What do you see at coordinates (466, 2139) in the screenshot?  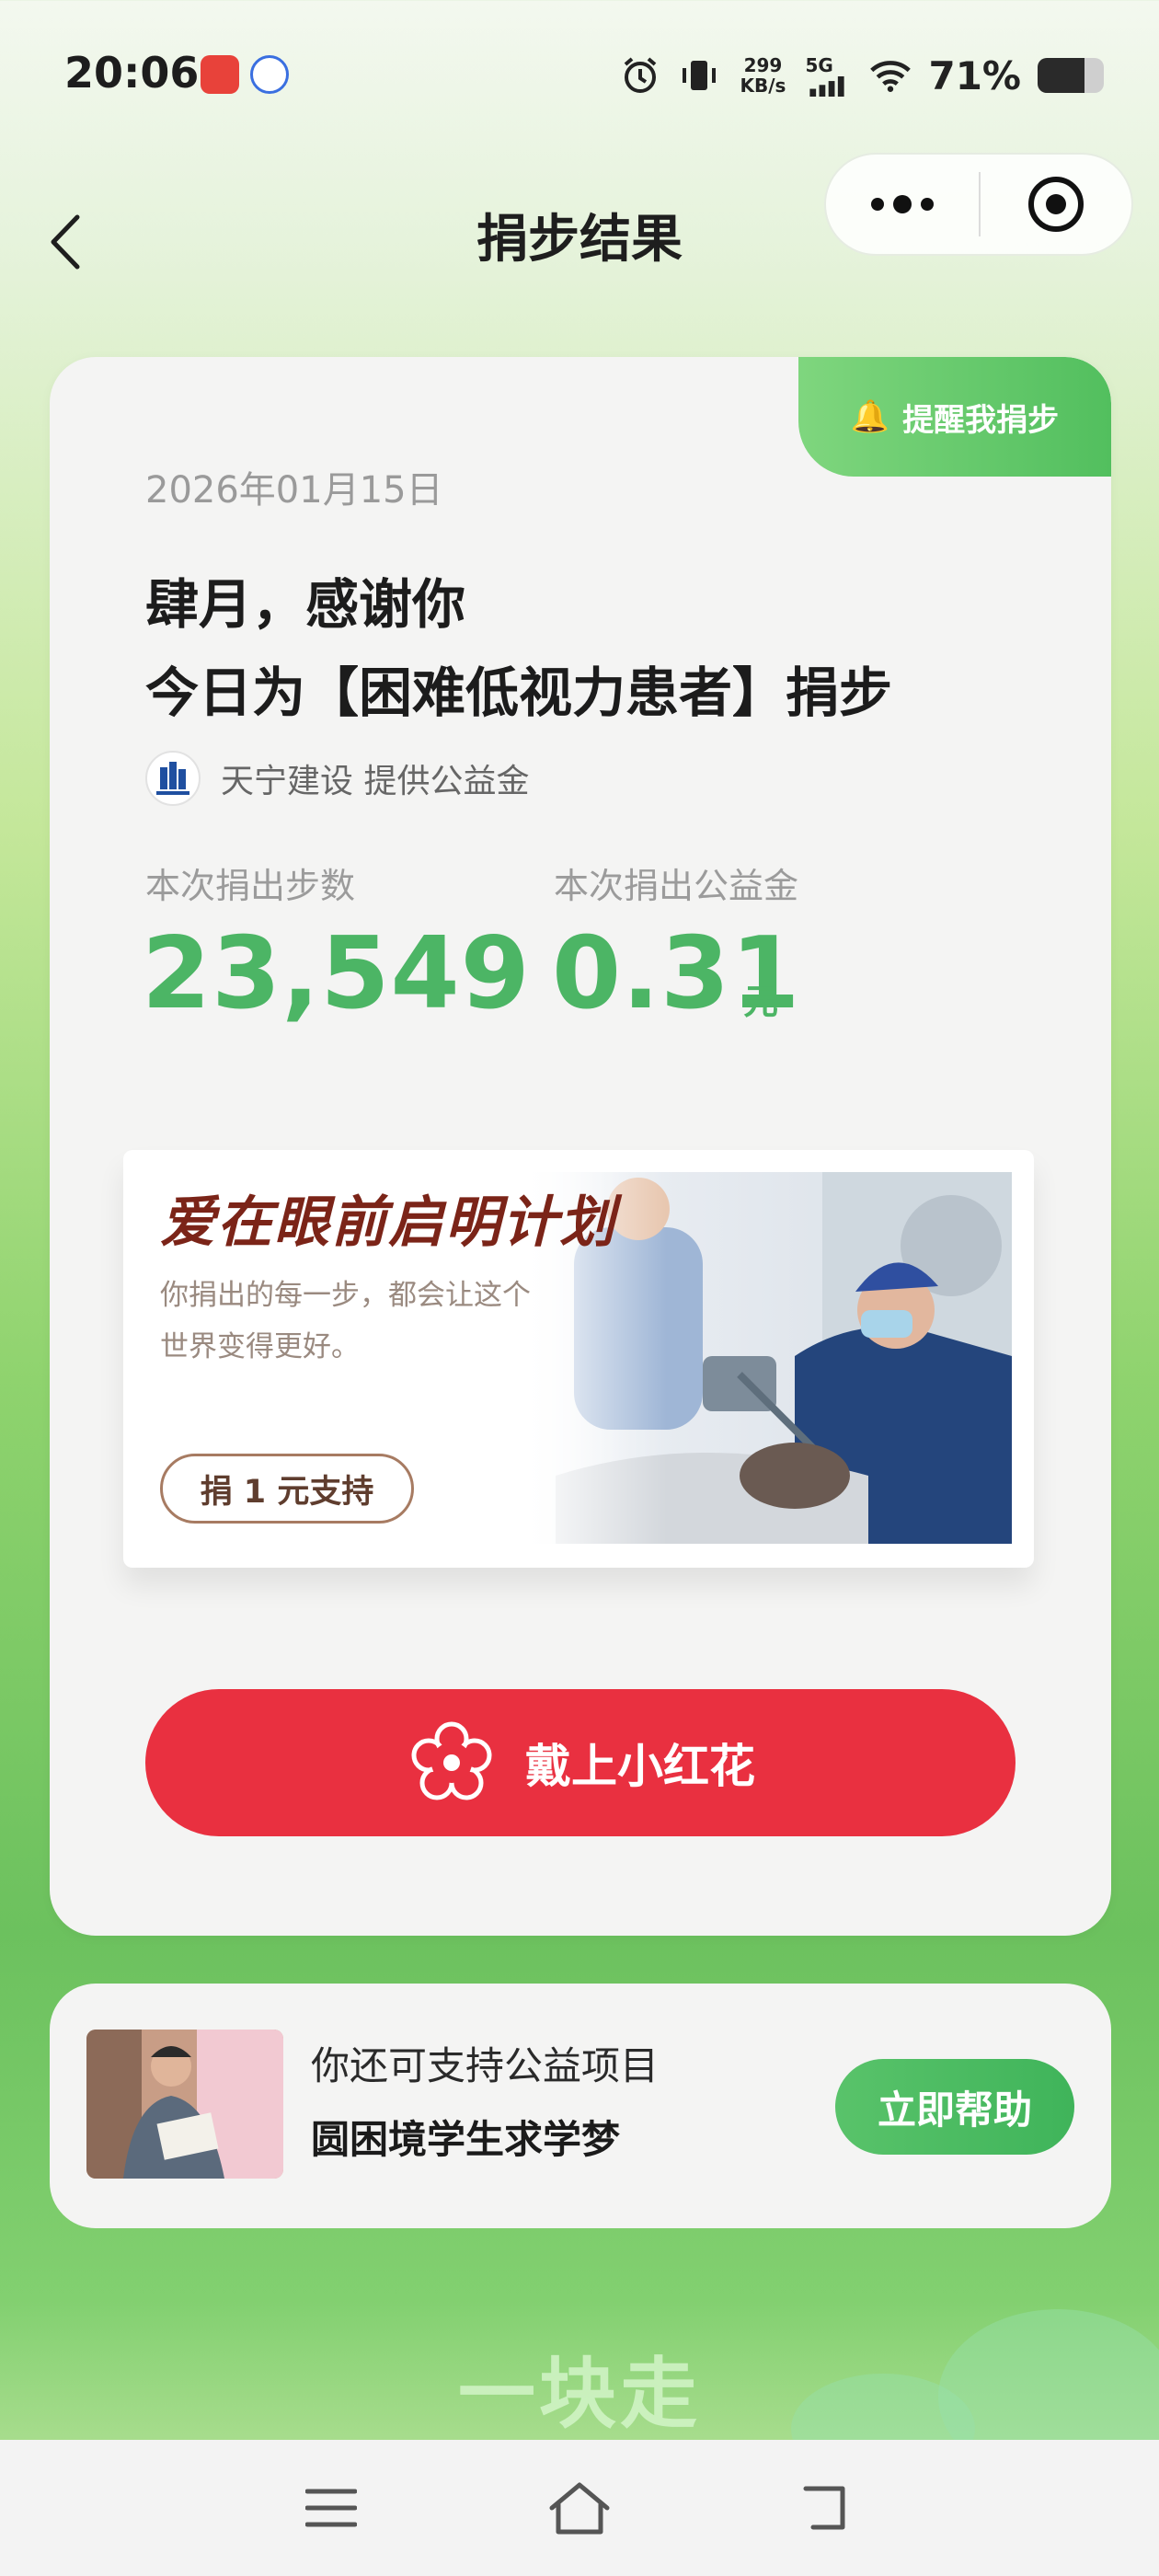 I see `project-name: 圆困境学生求学梦` at bounding box center [466, 2139].